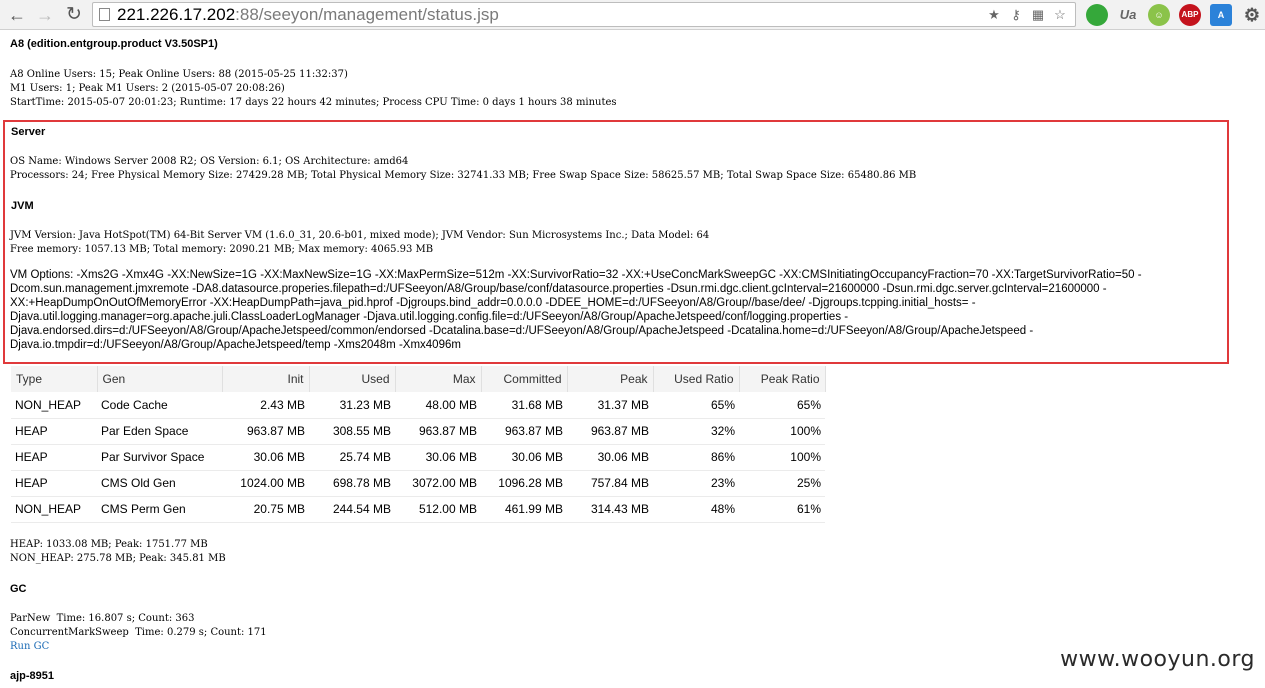 The width and height of the screenshot is (1265, 688). I want to click on col-peak: Peak, so click(610, 379).